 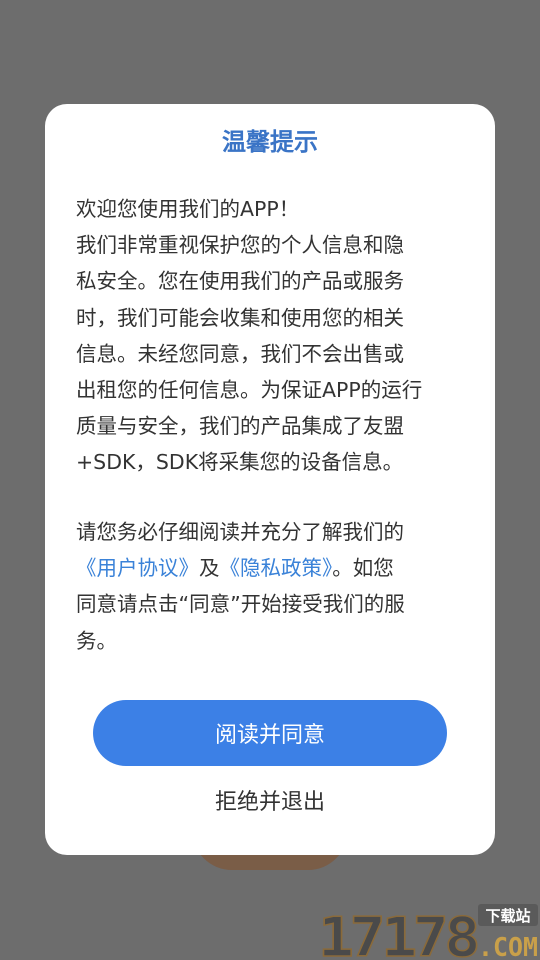 I want to click on and-text: 及, so click(x=209, y=568).